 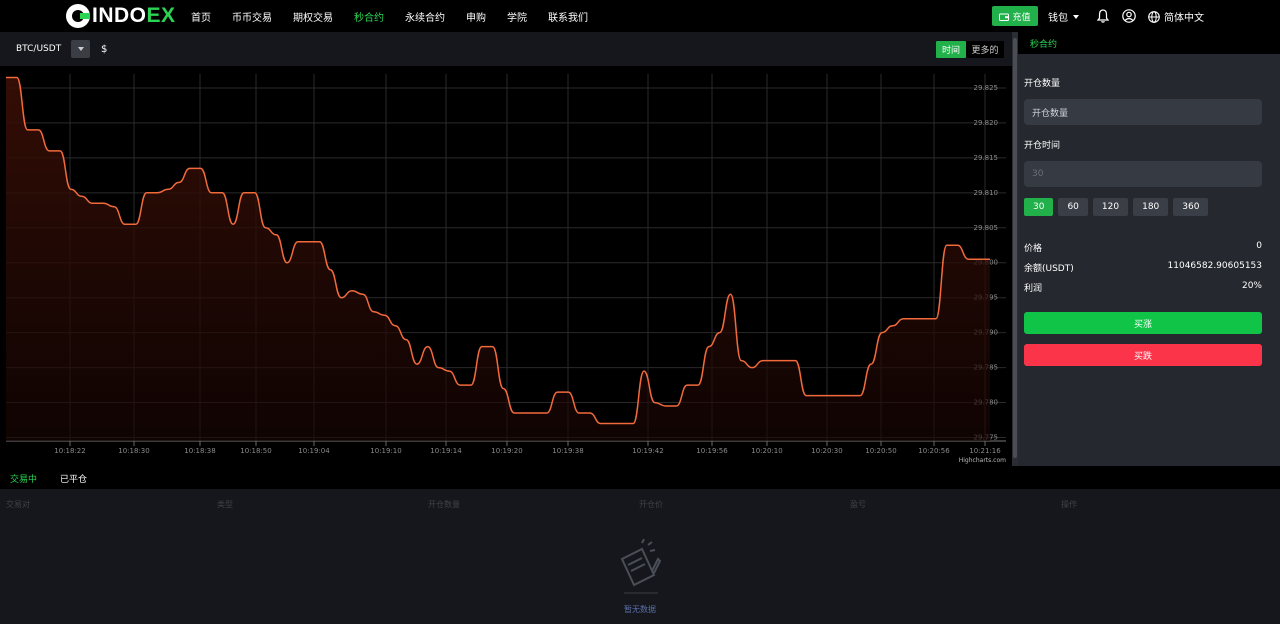 I want to click on x-tick-label: 10:19:10, so click(x=385, y=451).